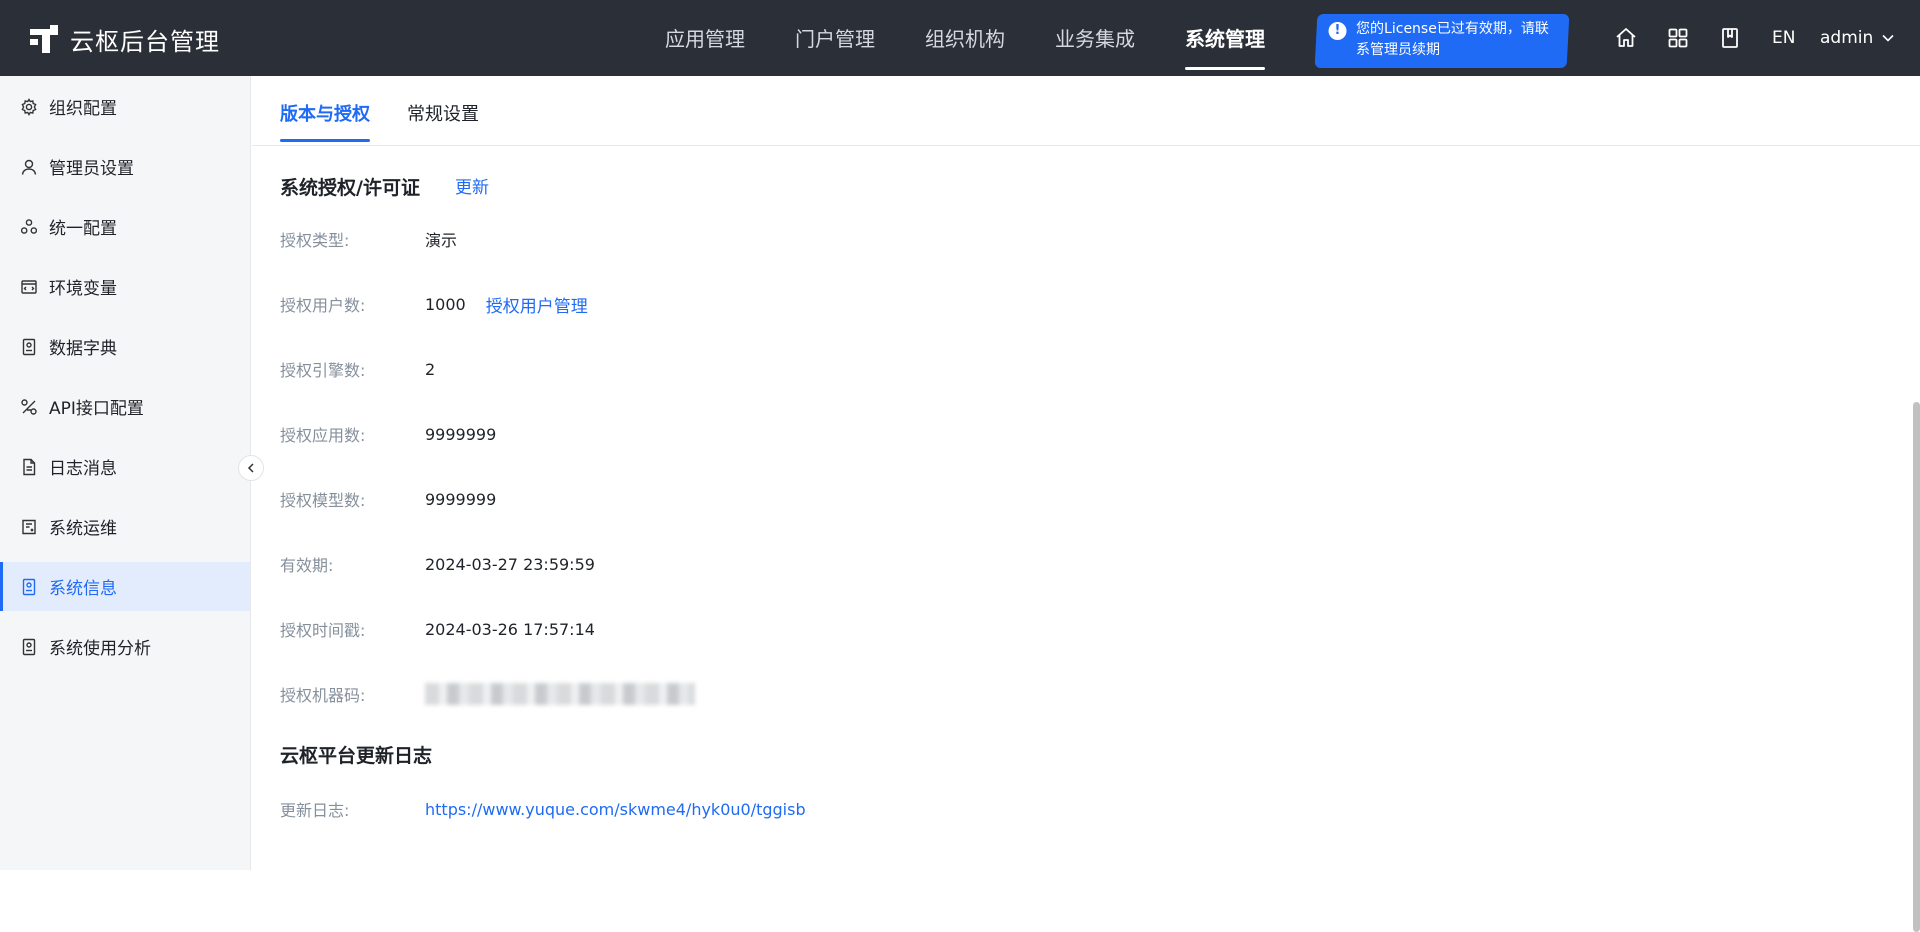 The width and height of the screenshot is (1920, 932). Describe the element at coordinates (29, 587) in the screenshot. I see `info-icon` at that location.